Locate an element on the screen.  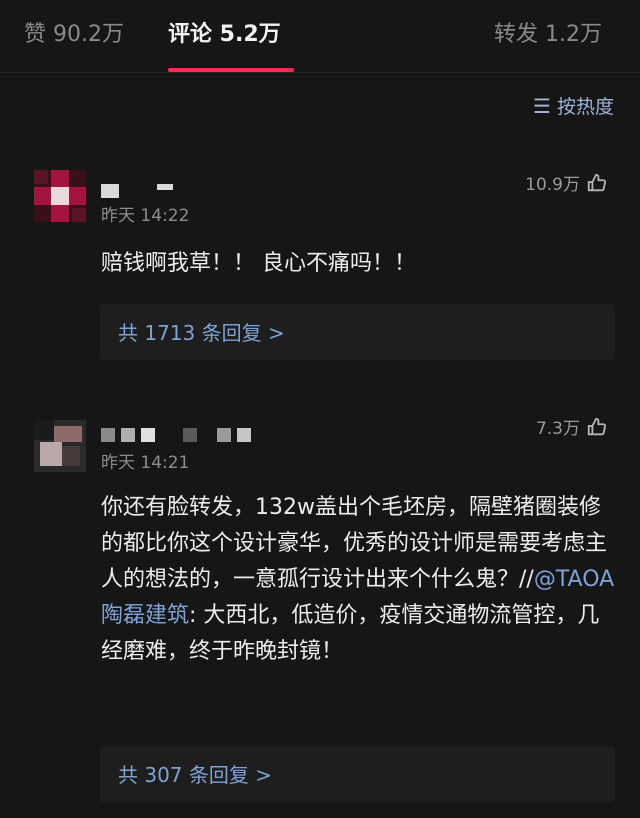
sort-icon: ☰ is located at coordinates (542, 105).